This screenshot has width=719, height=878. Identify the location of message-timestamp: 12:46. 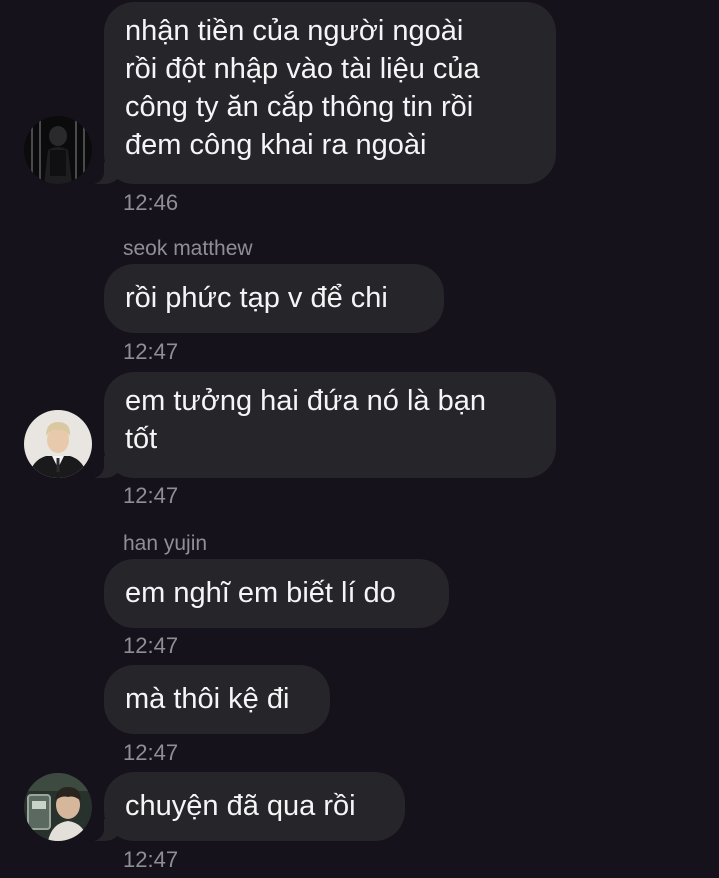
(151, 202).